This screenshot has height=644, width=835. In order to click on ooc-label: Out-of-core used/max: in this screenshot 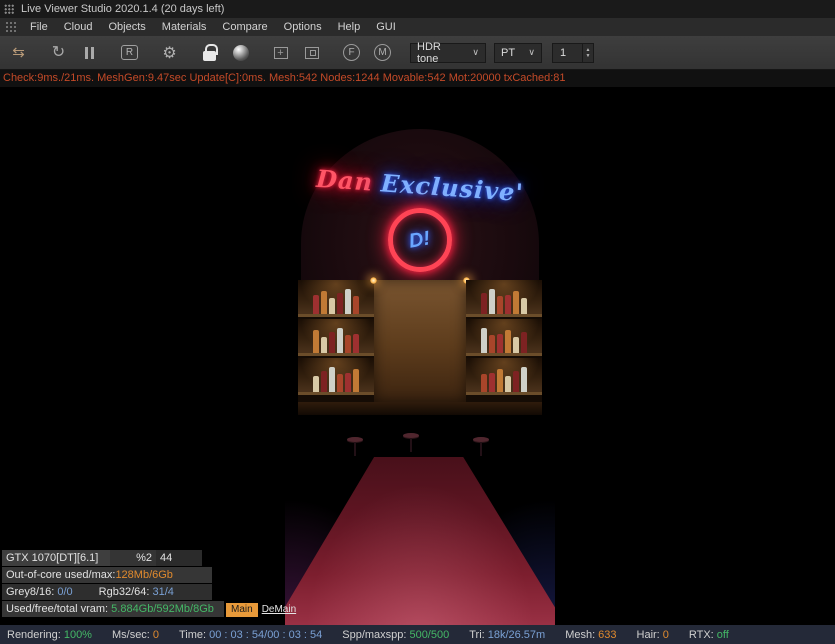, I will do `click(61, 575)`.